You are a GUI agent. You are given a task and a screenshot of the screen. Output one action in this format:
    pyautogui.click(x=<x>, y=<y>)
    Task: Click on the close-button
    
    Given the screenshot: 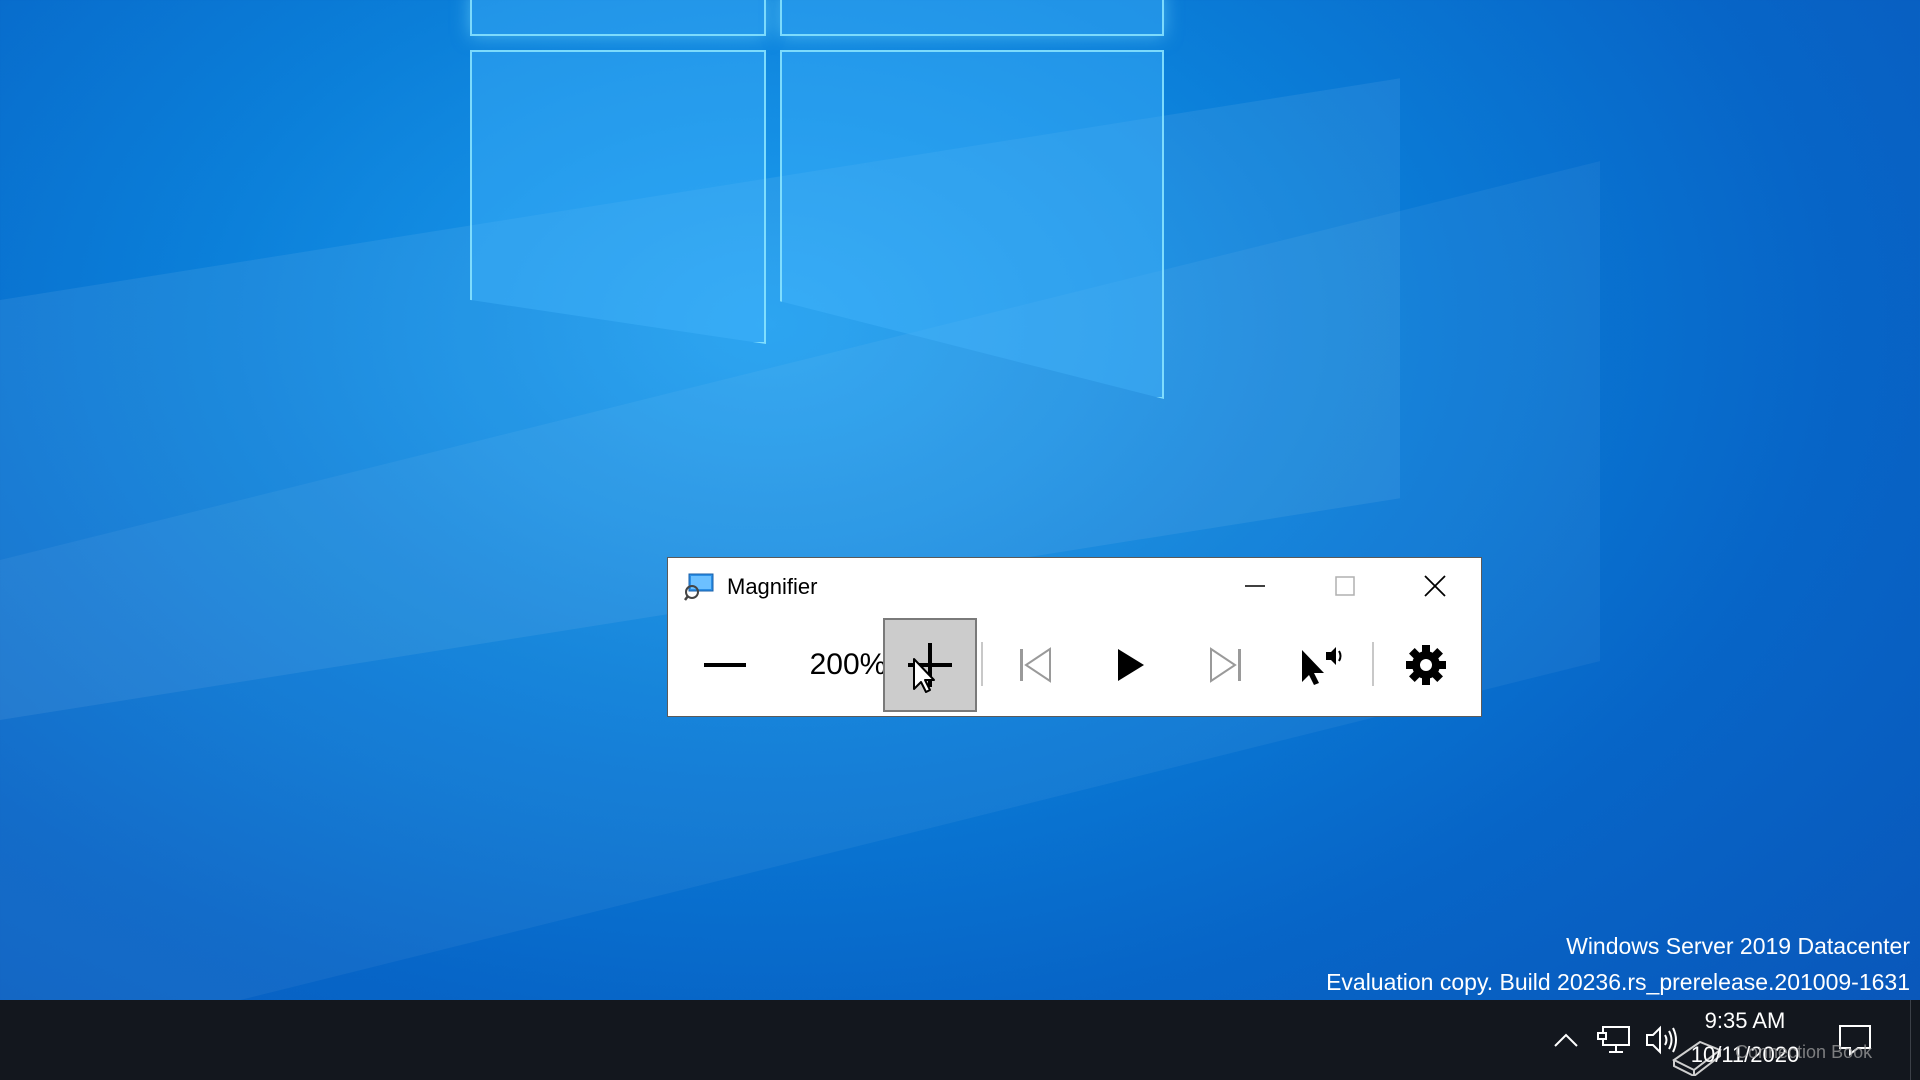 What is the action you would take?
    pyautogui.click(x=1435, y=586)
    